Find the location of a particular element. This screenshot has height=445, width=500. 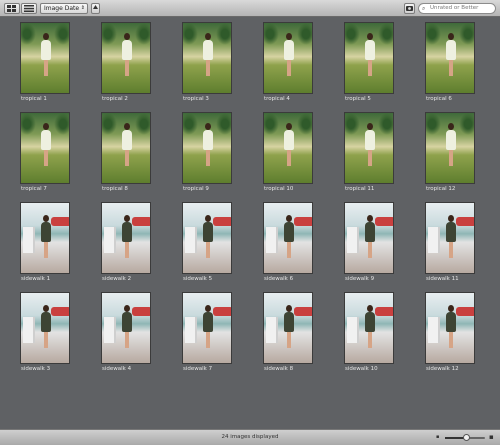

list-icon is located at coordinates (29, 8).